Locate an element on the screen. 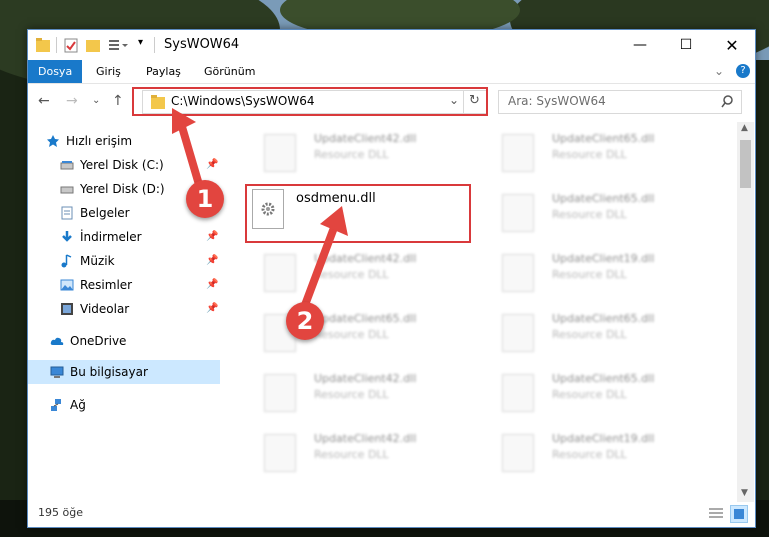 Image resolution: width=769 pixels, height=537 pixels. tab-share: Paylaş is located at coordinates (163, 71).